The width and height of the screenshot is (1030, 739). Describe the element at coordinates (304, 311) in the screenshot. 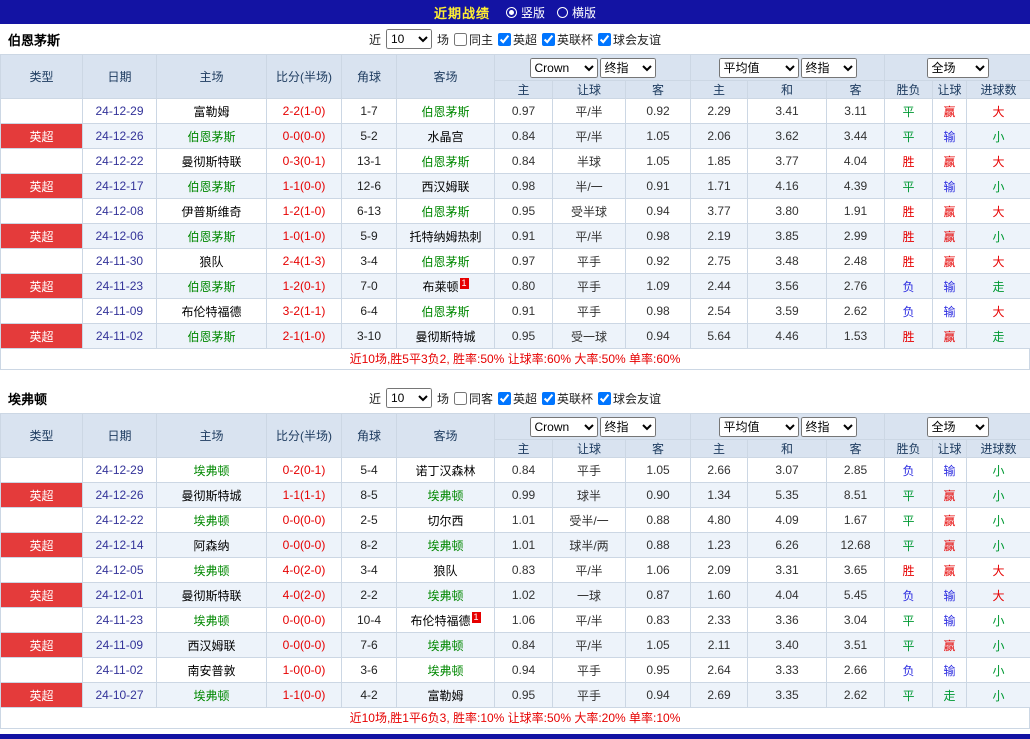

I see `match-score-cell: 3-2(1-1)` at that location.